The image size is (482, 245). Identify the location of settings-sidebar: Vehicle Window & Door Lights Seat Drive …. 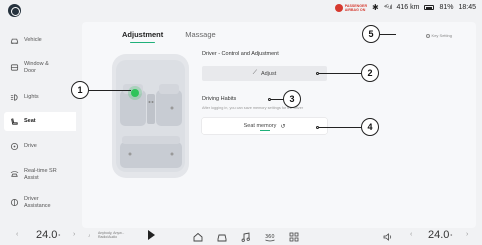
(38, 125).